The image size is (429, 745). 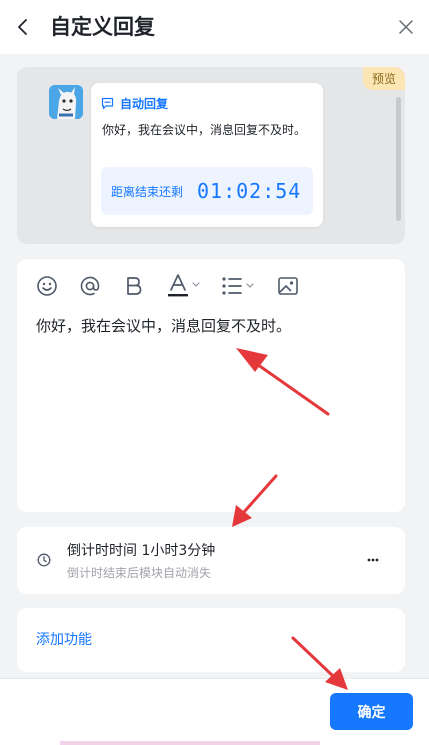 What do you see at coordinates (107, 103) in the screenshot?
I see `message-icon` at bounding box center [107, 103].